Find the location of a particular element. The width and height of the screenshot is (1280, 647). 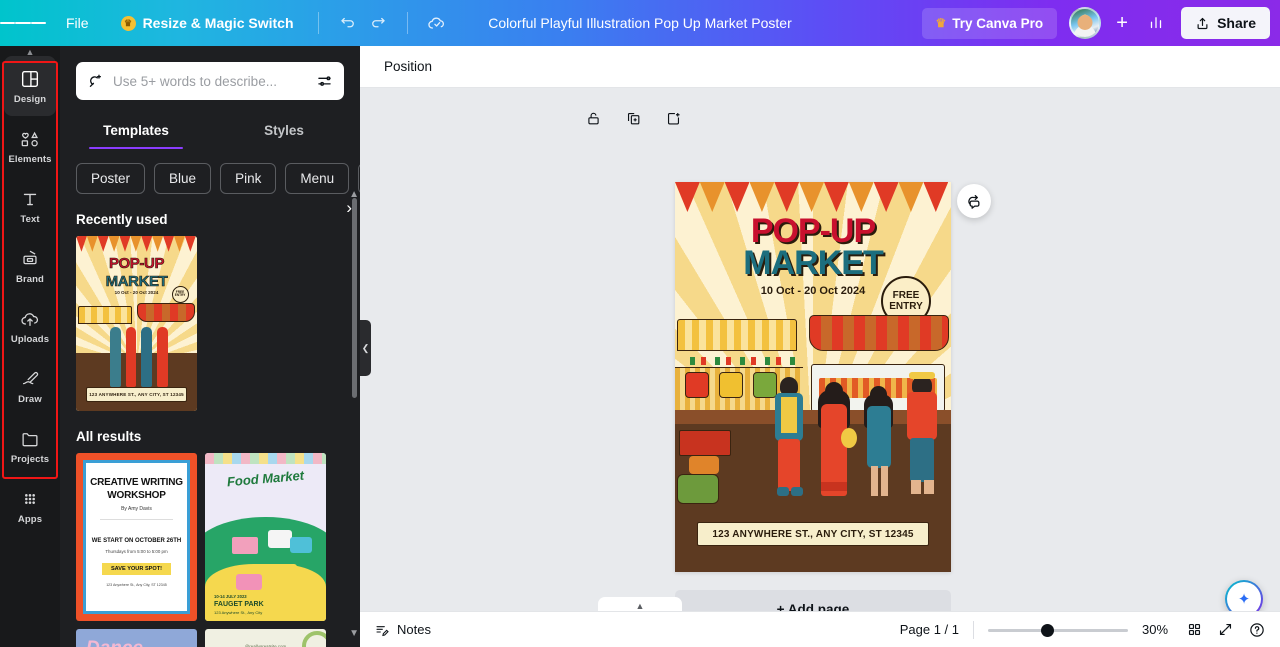

apps-icon is located at coordinates (30, 498).